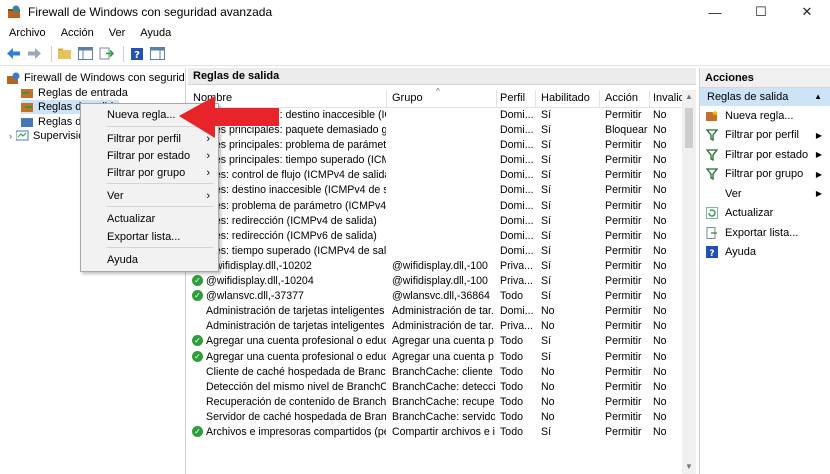 This screenshot has width=830, height=474. Describe the element at coordinates (621, 98) in the screenshot. I see `column-accion: Acción` at that location.